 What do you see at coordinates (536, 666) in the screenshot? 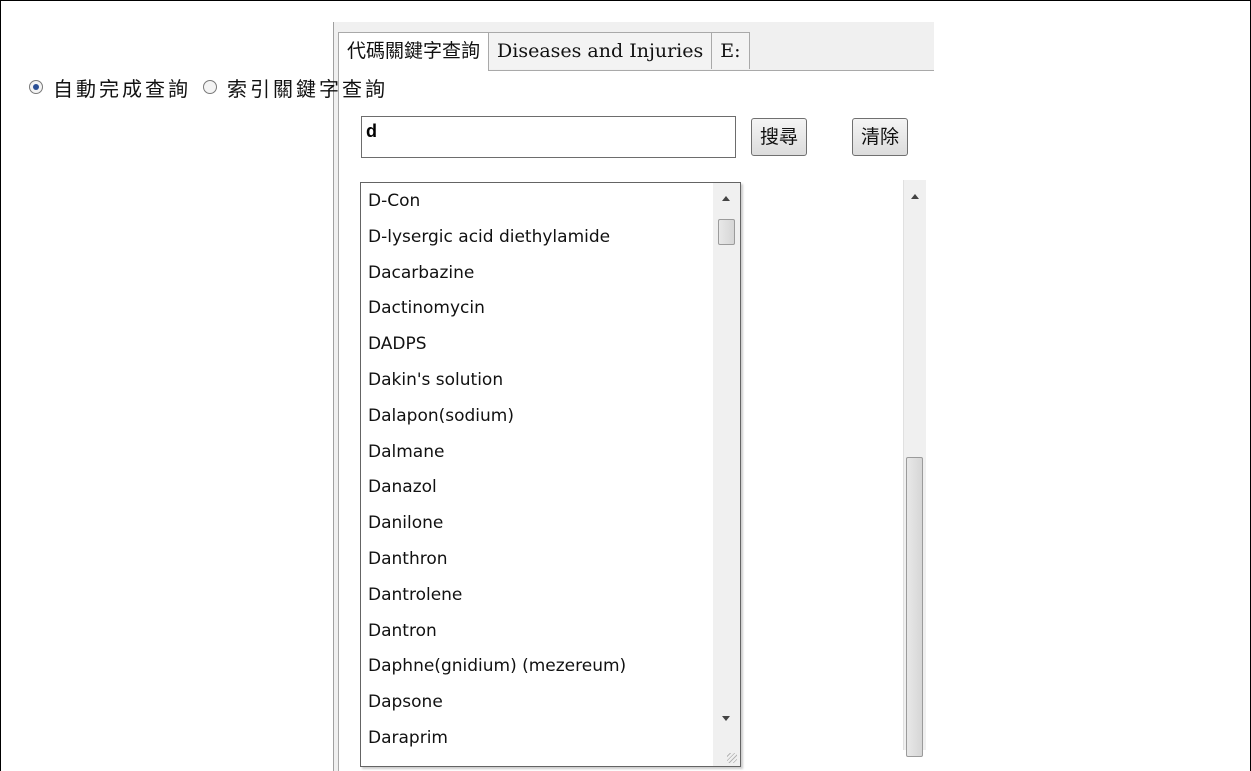
I see `list-item: Daphne(gnidium) (mezereum)` at bounding box center [536, 666].